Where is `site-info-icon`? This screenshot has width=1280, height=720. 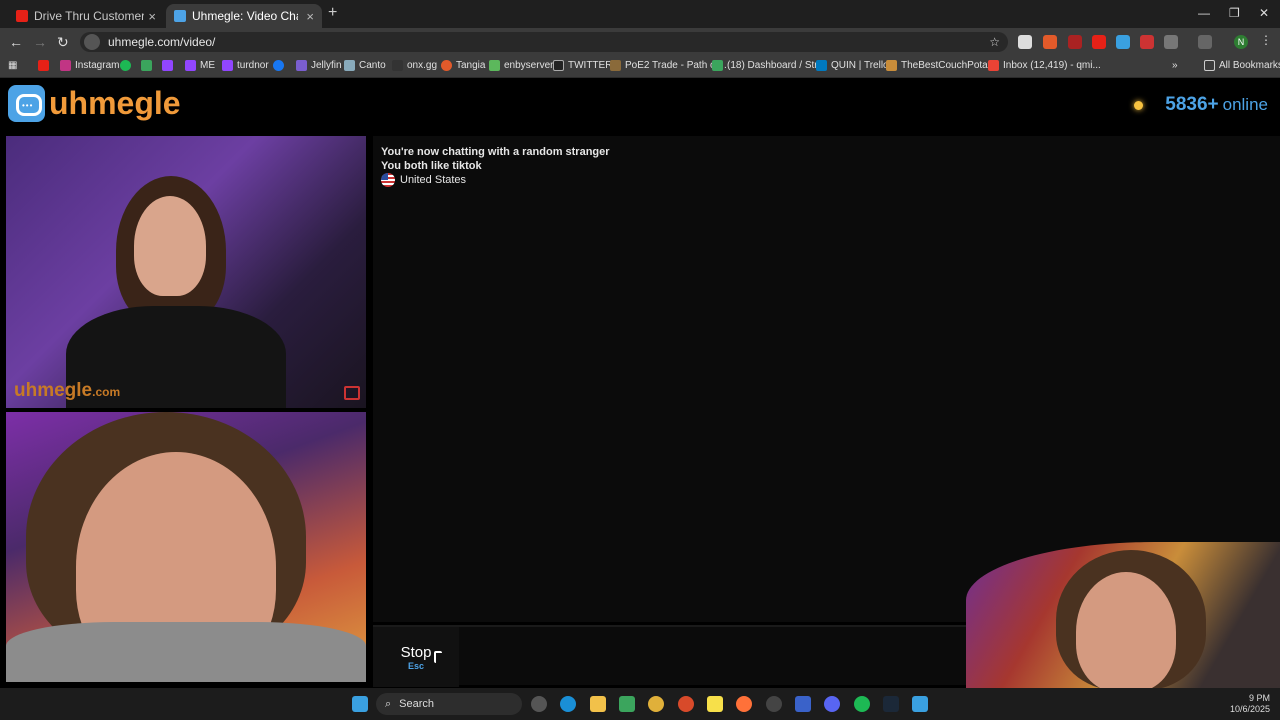
site-info-icon is located at coordinates (92, 42).